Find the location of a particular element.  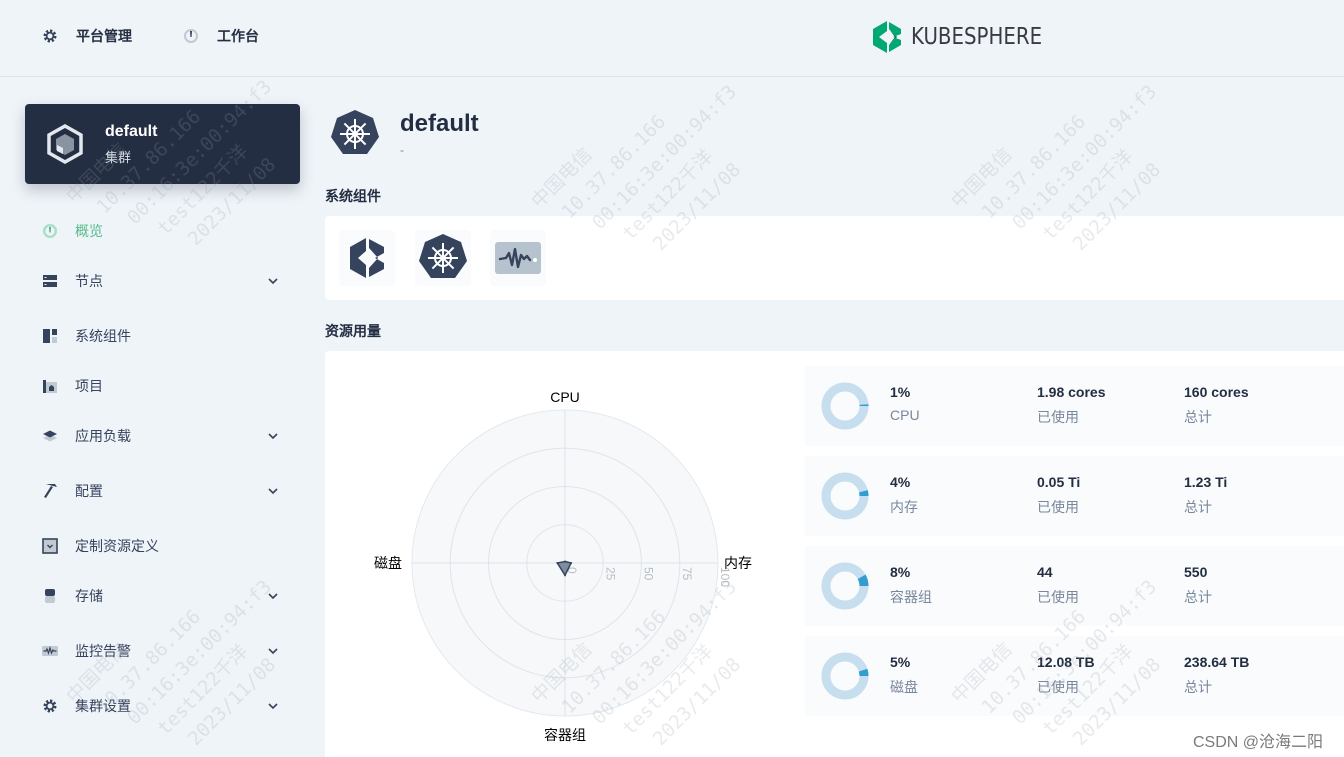

watermark-line: 中国电信 is located at coordinates (97, 673).